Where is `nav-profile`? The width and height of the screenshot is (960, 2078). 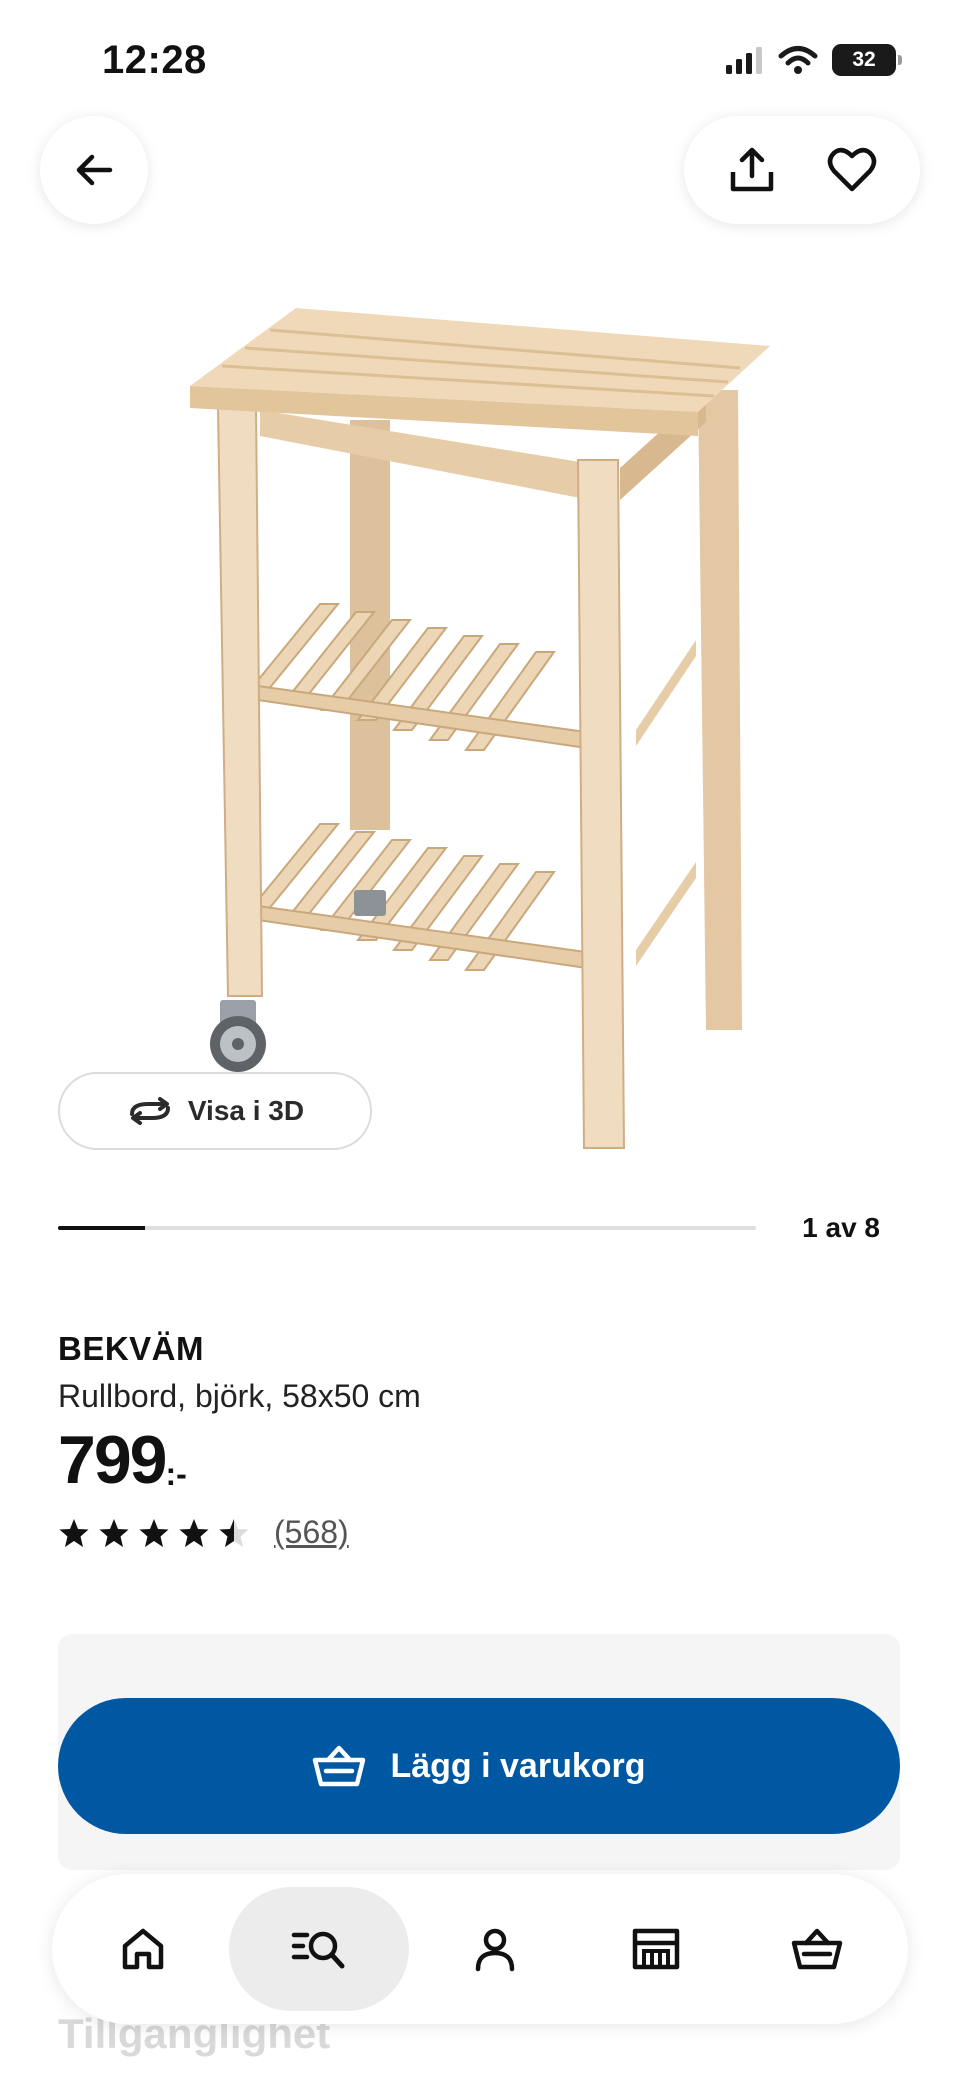
nav-profile is located at coordinates (495, 1949).